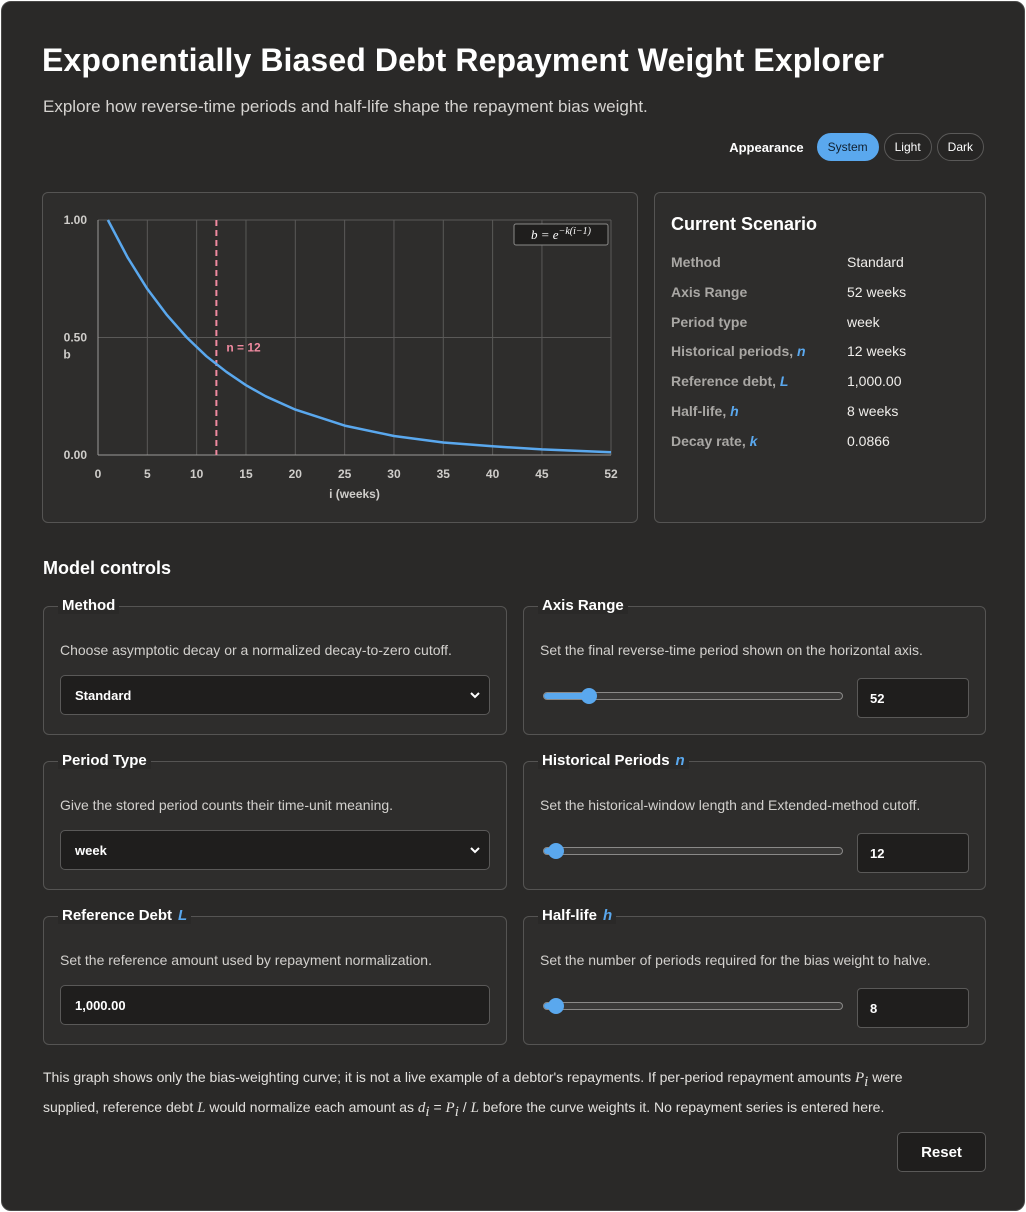 Image resolution: width=1026 pixels, height=1212 pixels. I want to click on scenario-value: 0.0866, so click(868, 441).